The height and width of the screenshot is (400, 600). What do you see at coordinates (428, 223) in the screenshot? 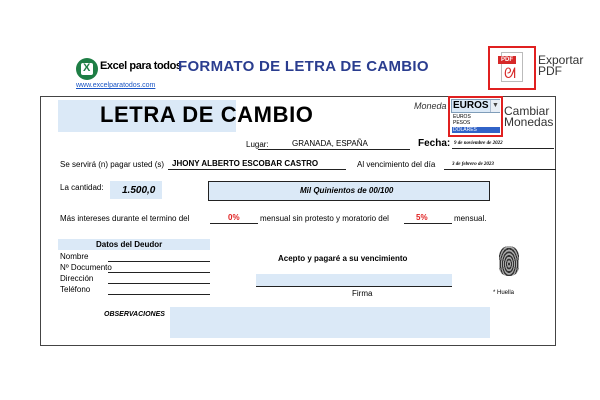
I see `interes-moratorio-underline` at bounding box center [428, 223].